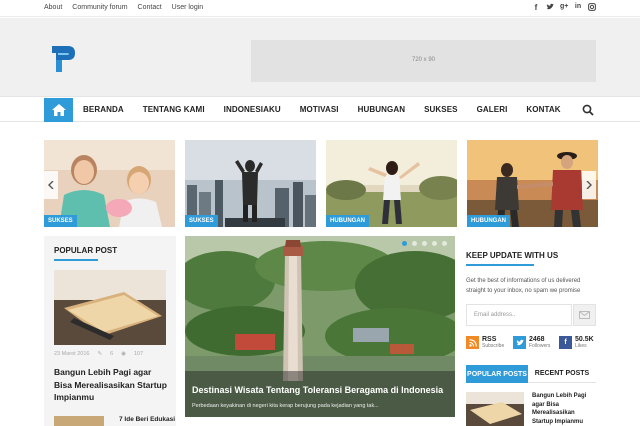 This screenshot has width=640, height=426. I want to click on slider-prev-button, so click(51, 185).